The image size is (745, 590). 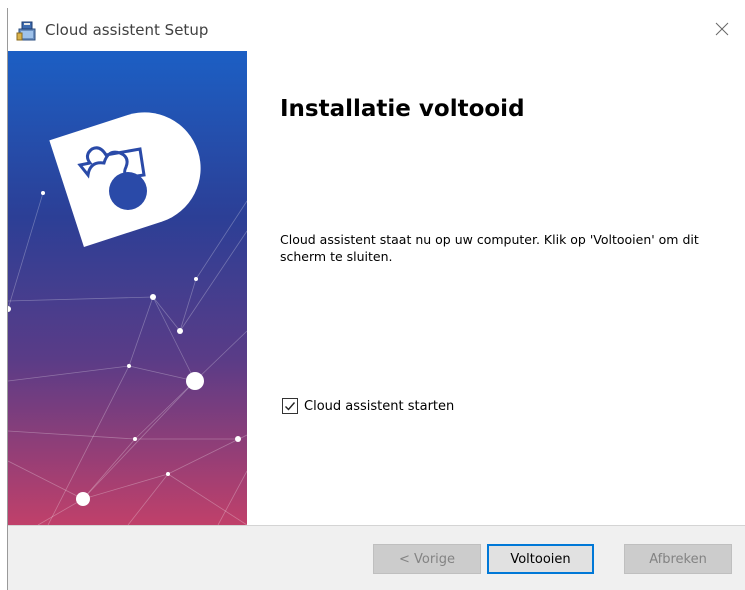 I want to click on window-title: Cloud assistent Setup, so click(x=127, y=30).